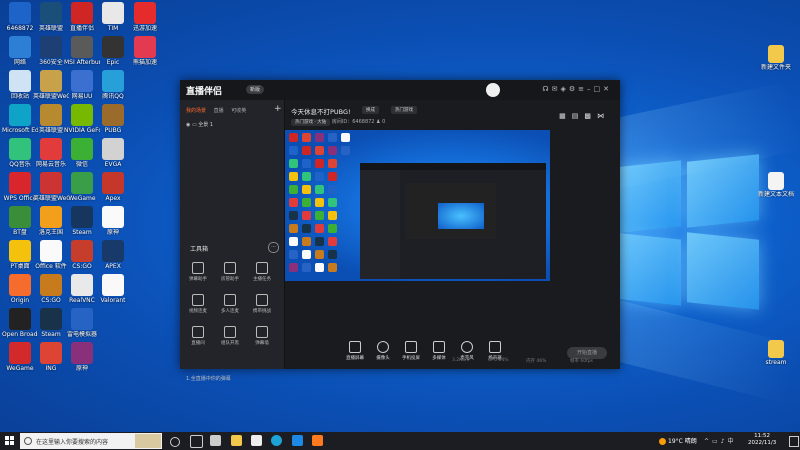 This screenshot has width=800, height=450. I want to click on desktop-icon: 腾讯QQ, so click(113, 85).